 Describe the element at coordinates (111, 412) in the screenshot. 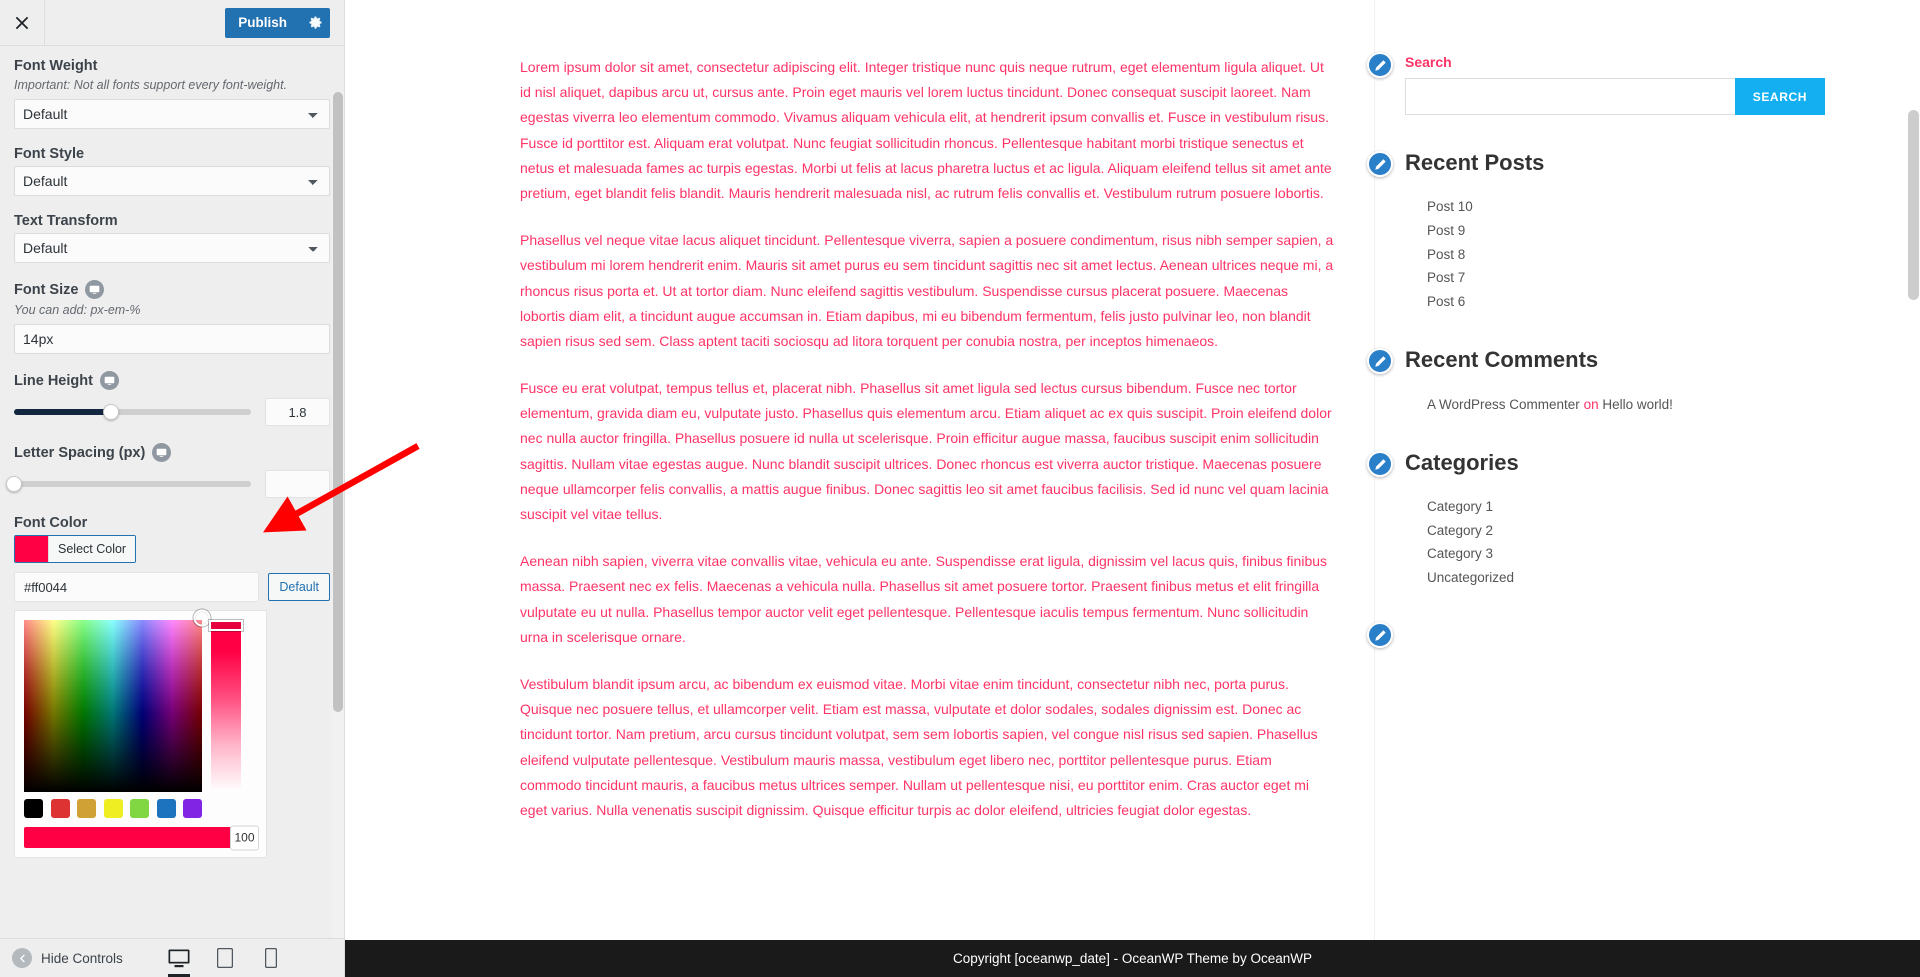

I see `line-height-slider-knob` at that location.